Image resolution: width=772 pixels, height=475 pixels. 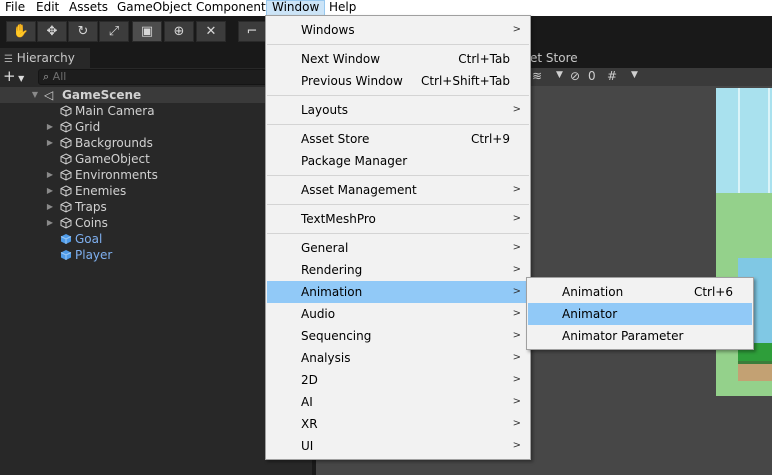 What do you see at coordinates (398, 30) in the screenshot?
I see `menu-item-windows: Windows >` at bounding box center [398, 30].